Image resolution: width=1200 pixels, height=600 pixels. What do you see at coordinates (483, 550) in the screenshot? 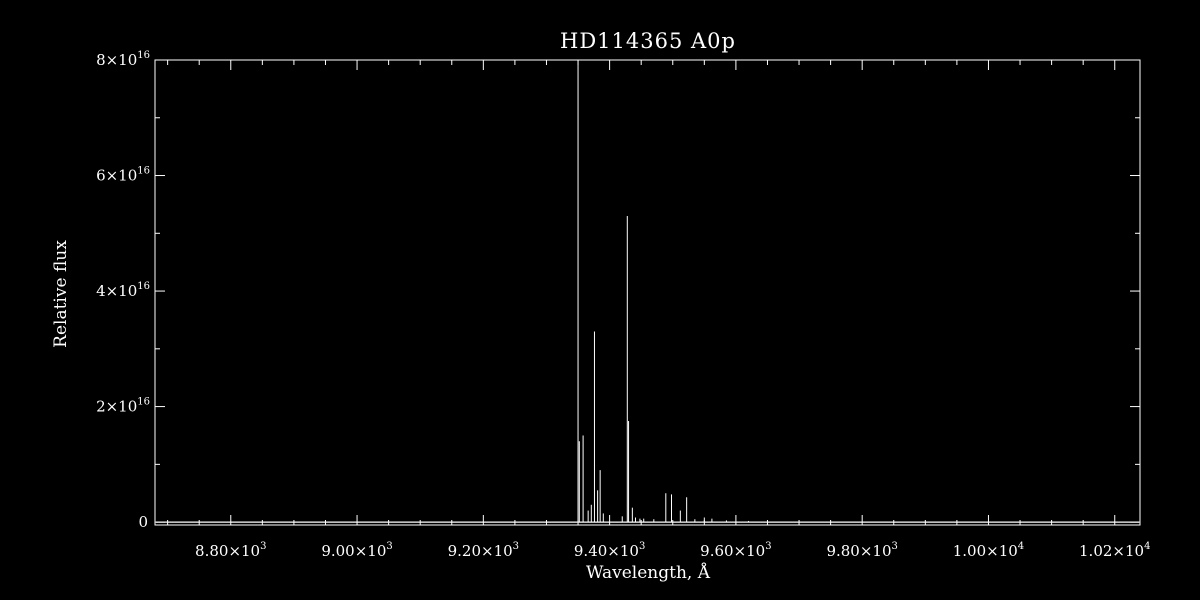
I see `x-tick-label: 9.20×103` at bounding box center [483, 550].